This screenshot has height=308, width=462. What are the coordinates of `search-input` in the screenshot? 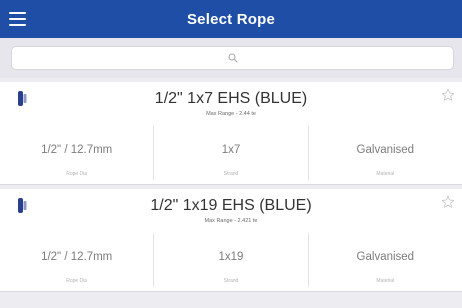 It's located at (234, 59).